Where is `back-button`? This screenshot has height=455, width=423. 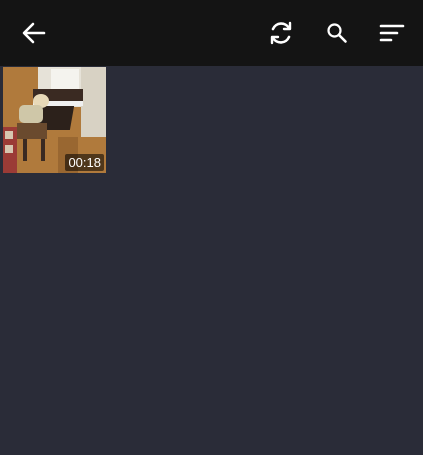
back-button is located at coordinates (34, 33).